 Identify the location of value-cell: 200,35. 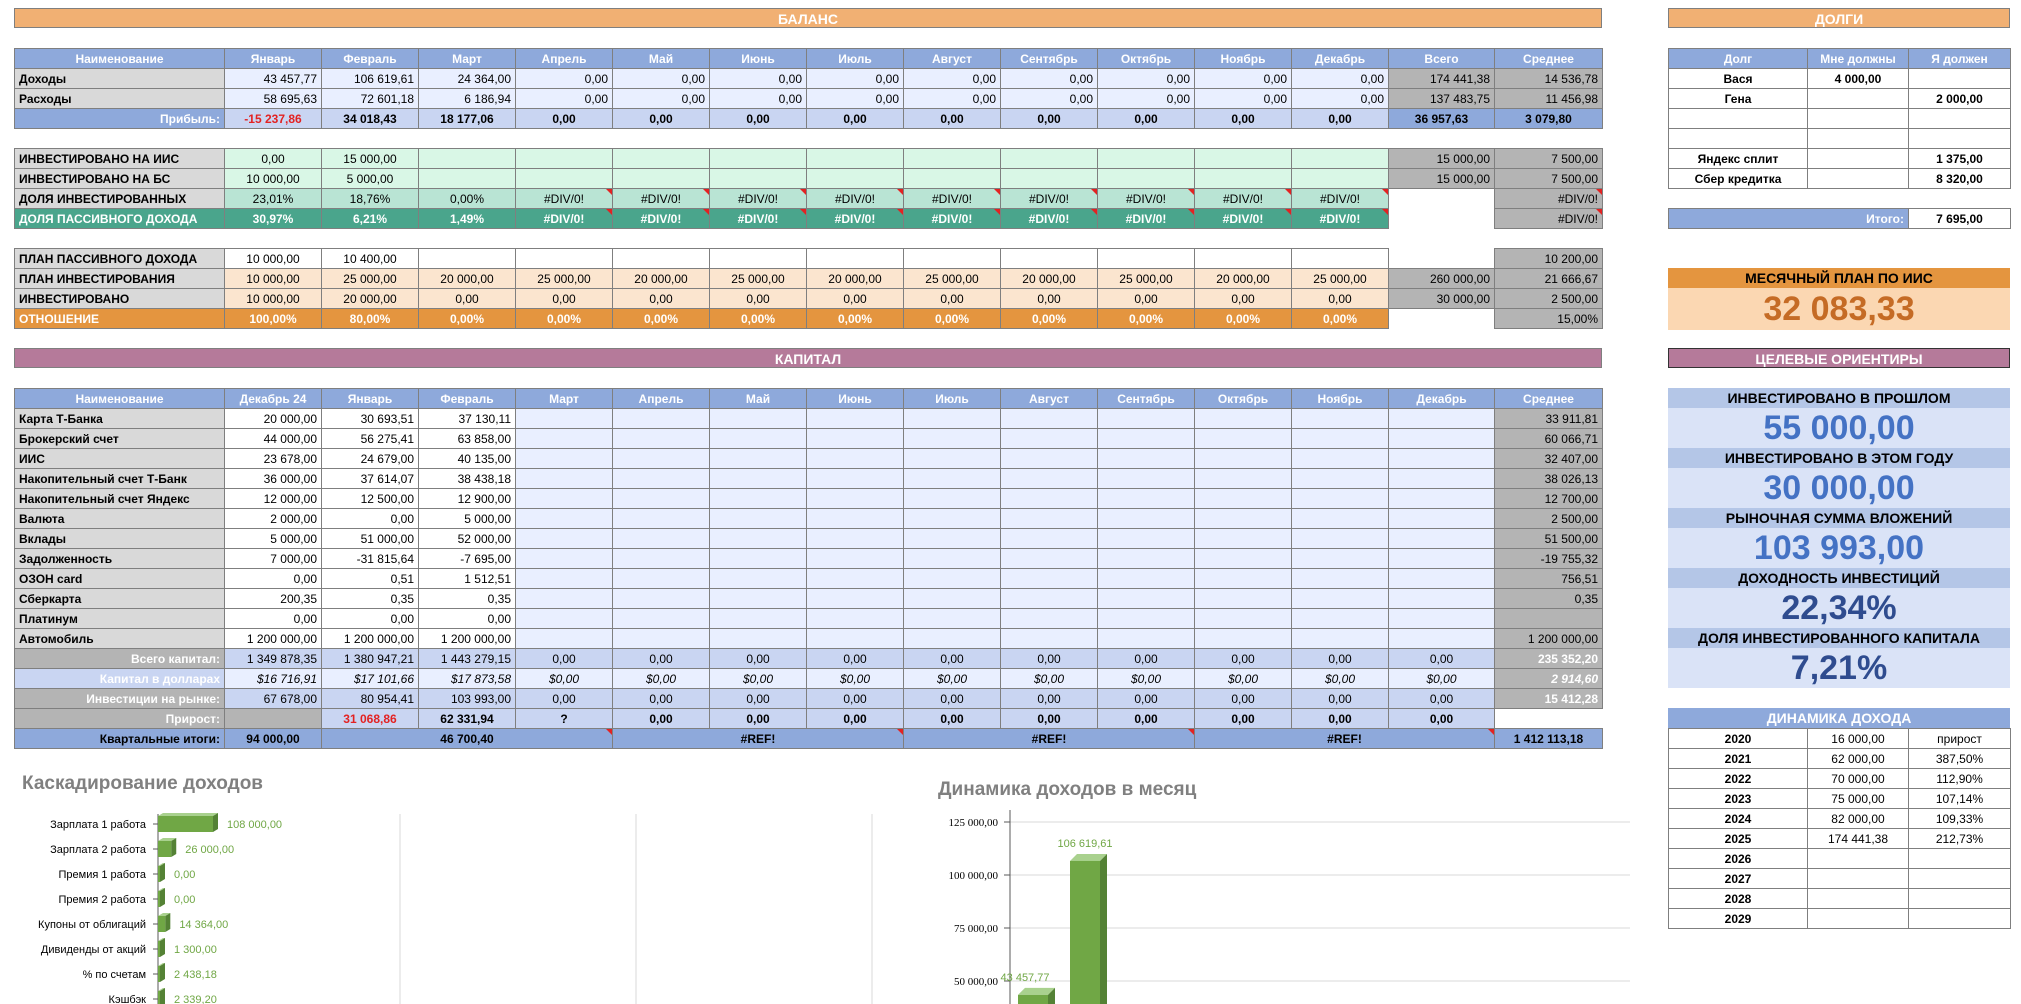
(273, 598).